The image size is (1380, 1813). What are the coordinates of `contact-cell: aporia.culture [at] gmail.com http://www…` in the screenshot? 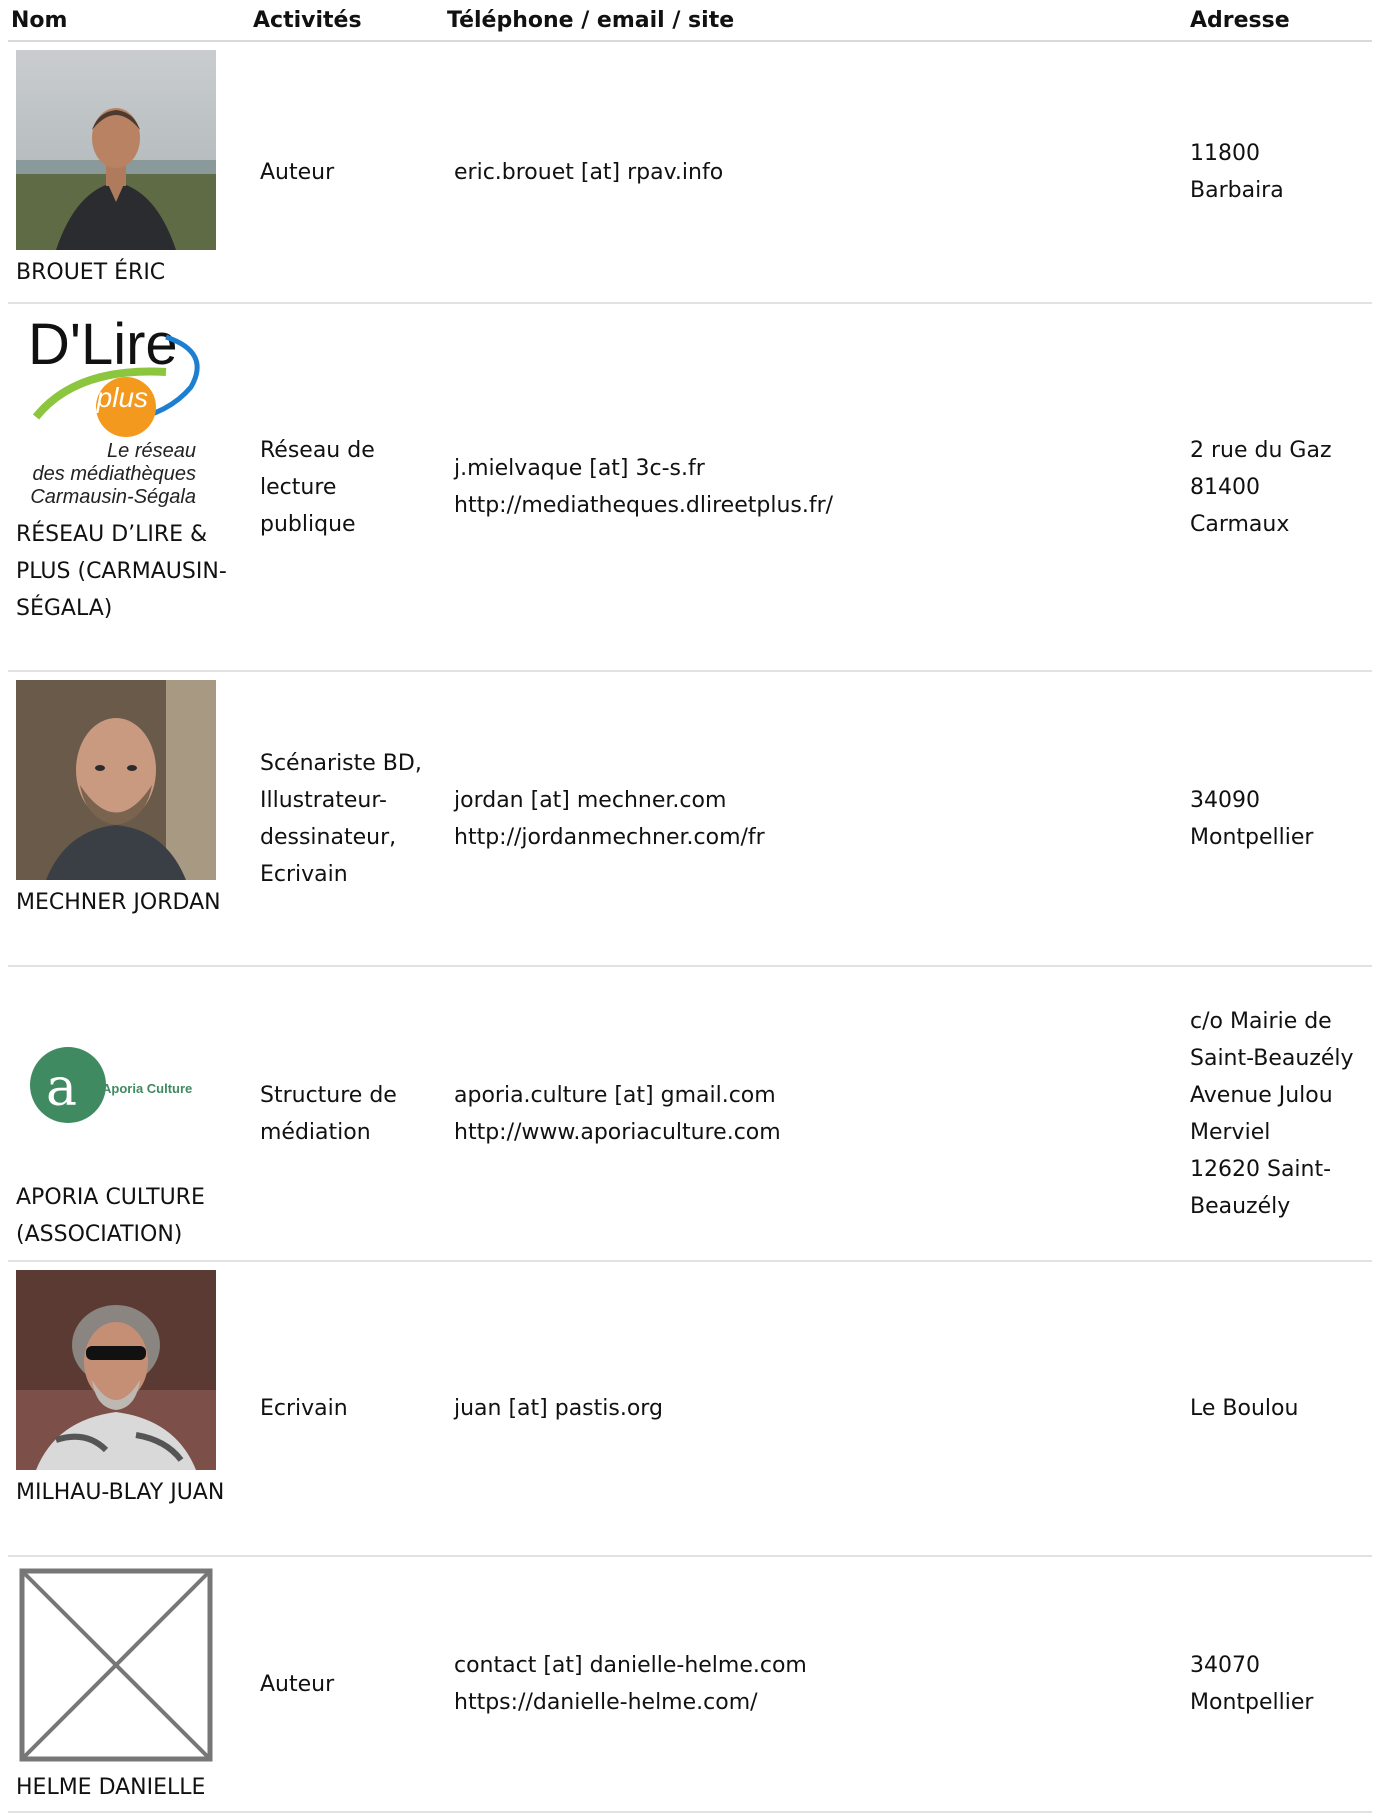 It's located at (812, 1114).